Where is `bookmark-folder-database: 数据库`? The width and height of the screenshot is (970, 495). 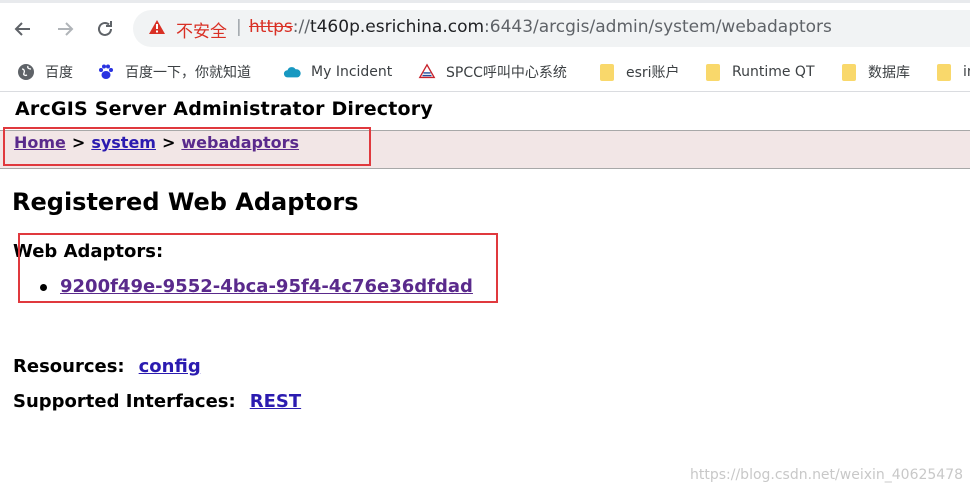
bookmark-folder-database: 数据库 is located at coordinates (875, 72).